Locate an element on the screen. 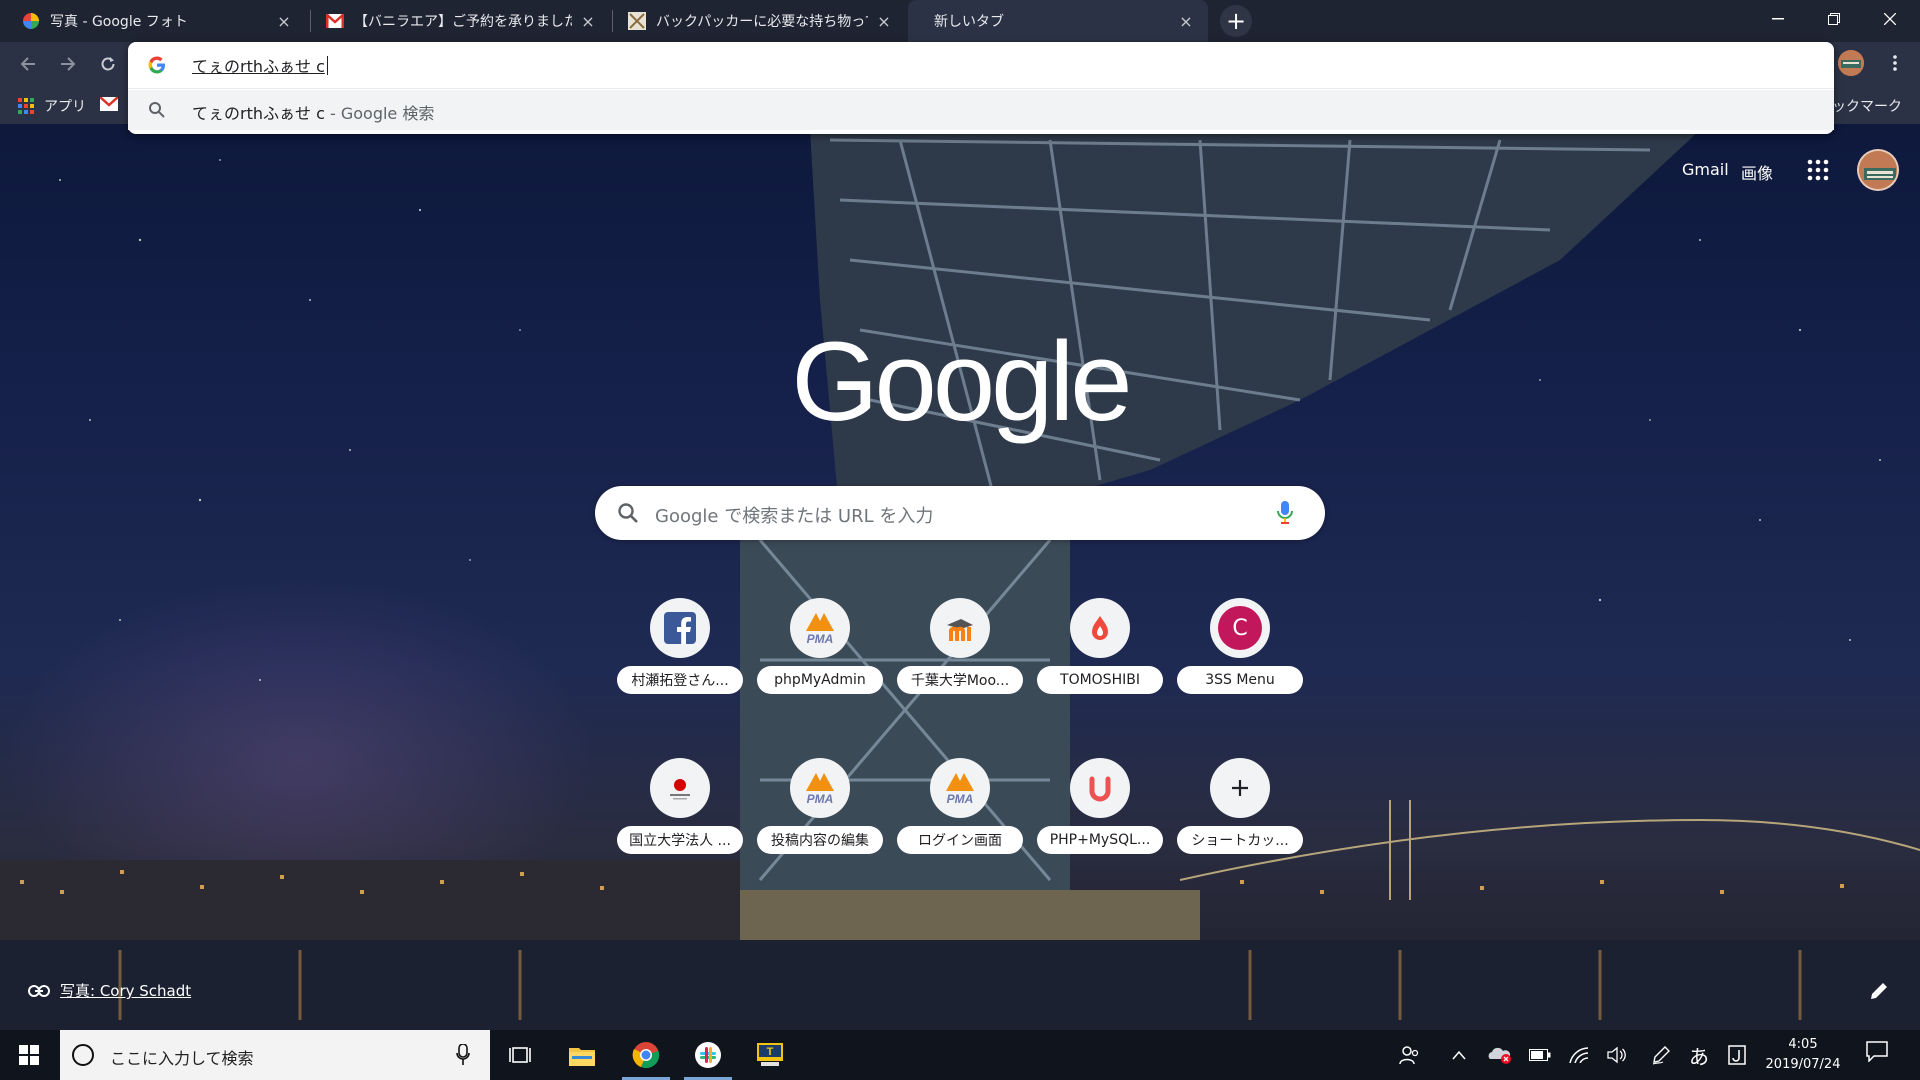  tab-title: 写真 - Google フォト is located at coordinates (119, 22).